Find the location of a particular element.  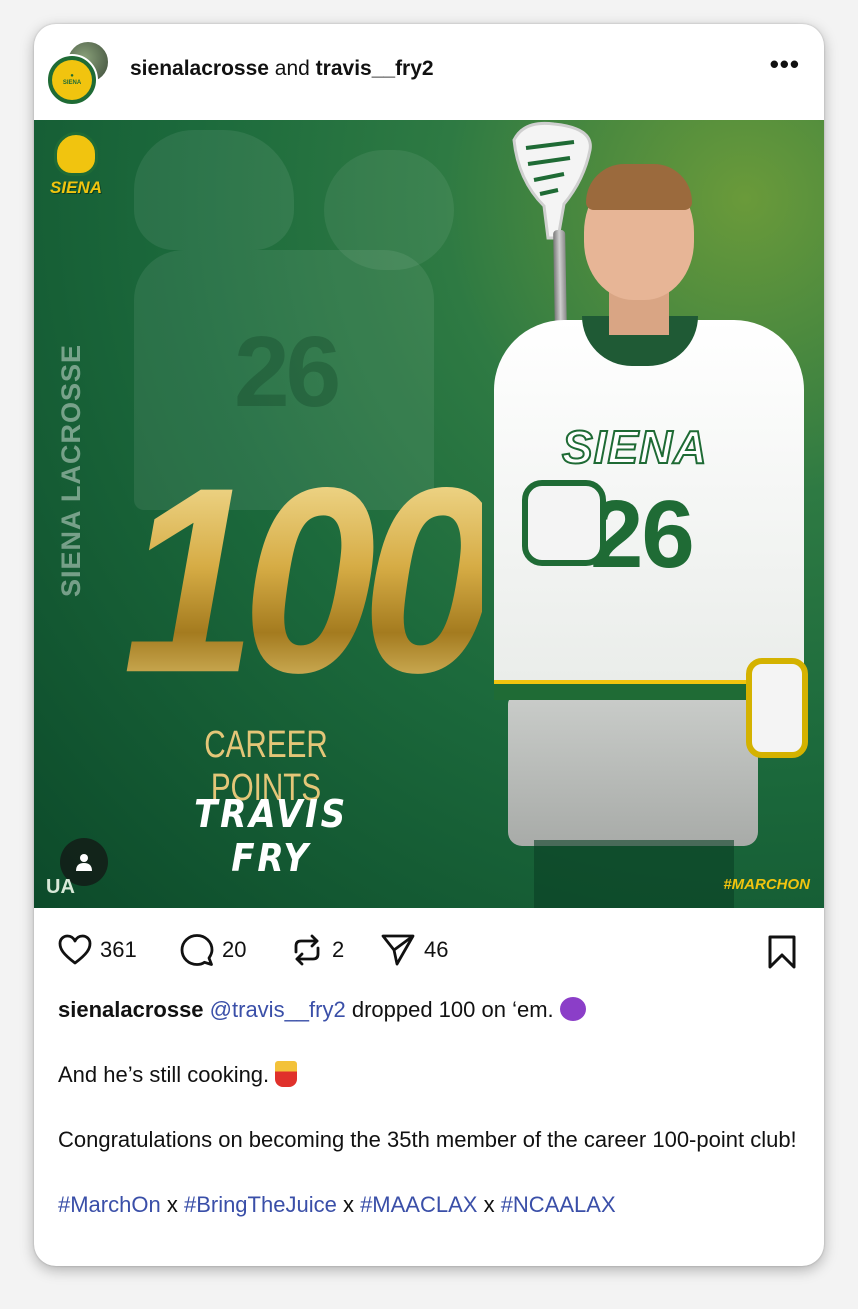

siena-logo: SIENA is located at coordinates (76, 172).